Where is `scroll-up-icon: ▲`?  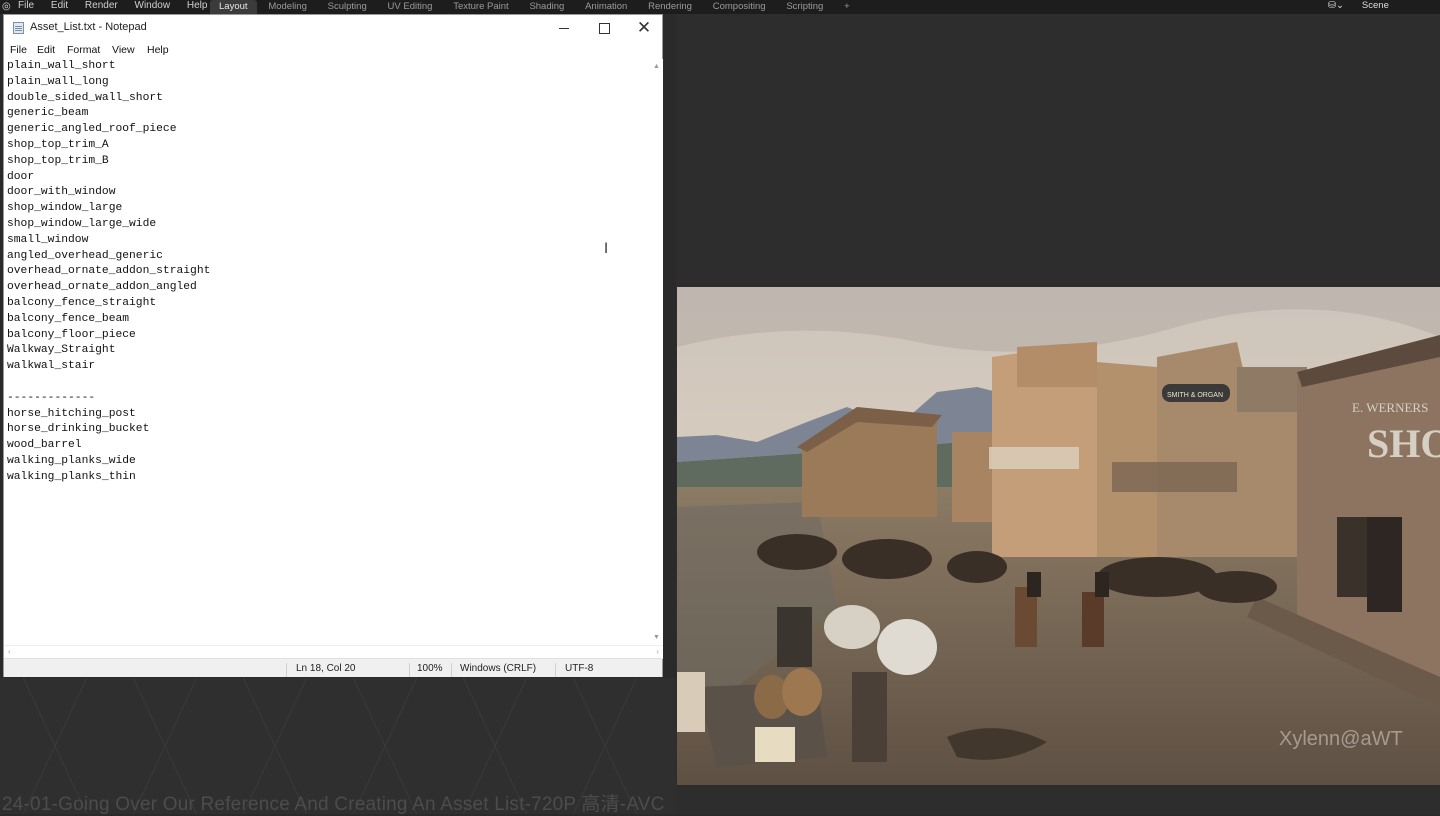 scroll-up-icon: ▲ is located at coordinates (656, 66).